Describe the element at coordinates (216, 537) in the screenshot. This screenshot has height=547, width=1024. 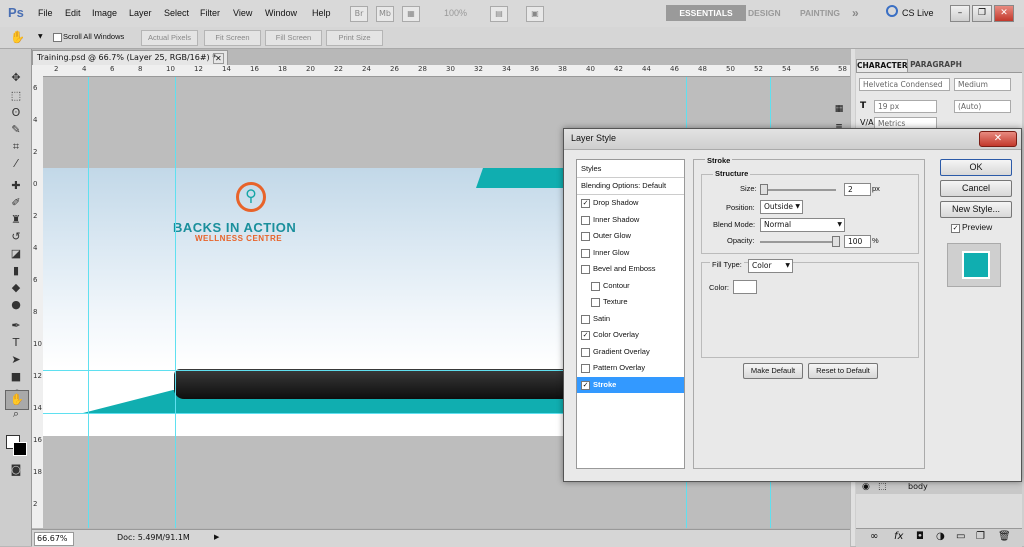
I see `status-menu-arrow-icon: ▶` at that location.